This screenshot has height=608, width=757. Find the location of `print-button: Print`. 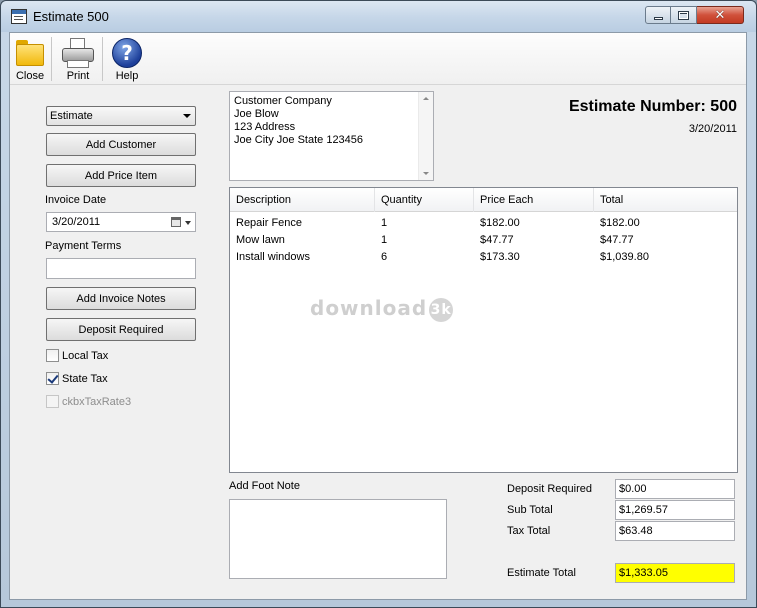

print-button: Print is located at coordinates (78, 60).